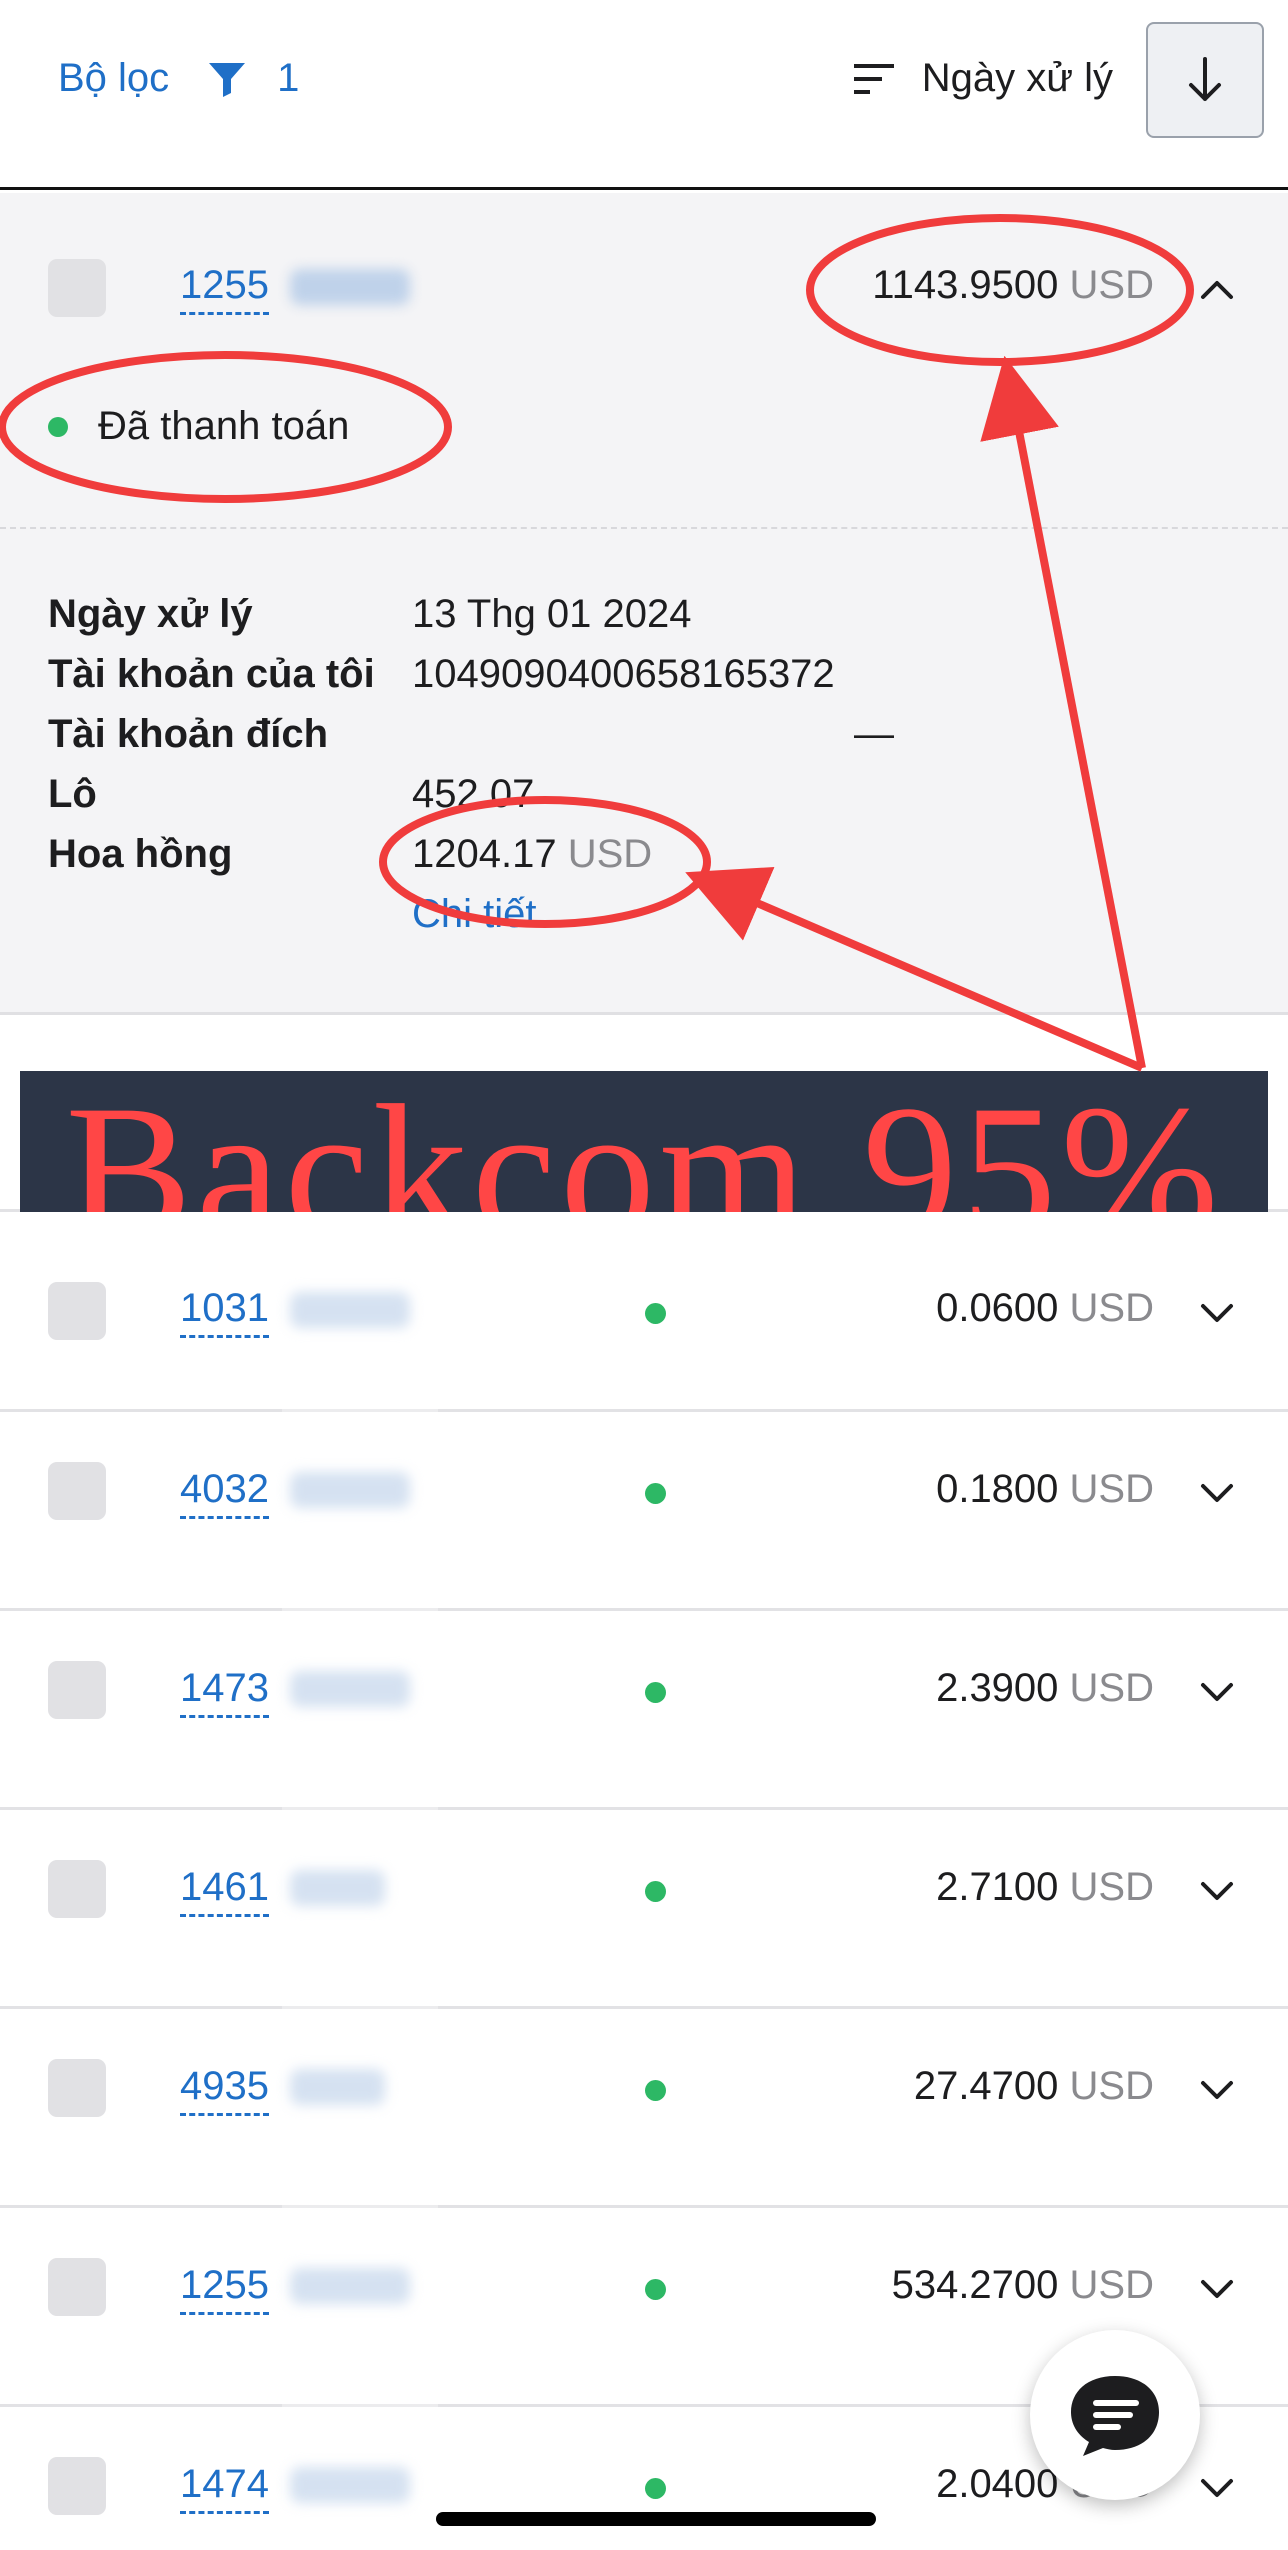 Image resolution: width=1288 pixels, height=2550 pixels. Describe the element at coordinates (552, 614) in the screenshot. I see `processed-date-value: 13 Thg 01 2024` at that location.